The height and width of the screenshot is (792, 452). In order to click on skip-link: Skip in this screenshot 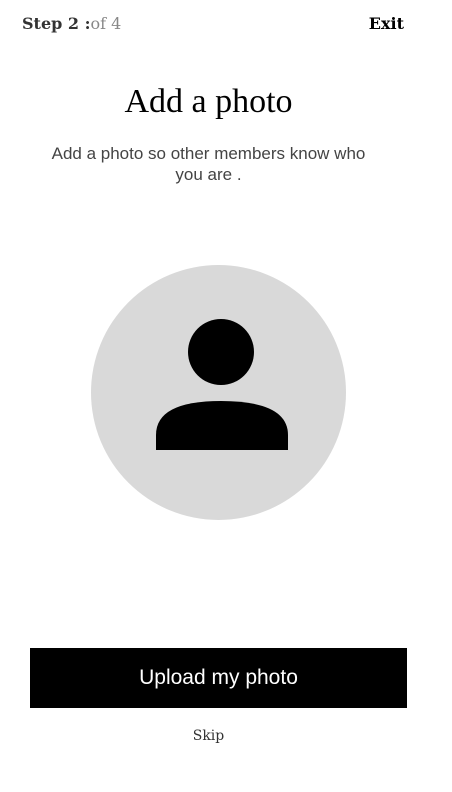, I will do `click(208, 736)`.